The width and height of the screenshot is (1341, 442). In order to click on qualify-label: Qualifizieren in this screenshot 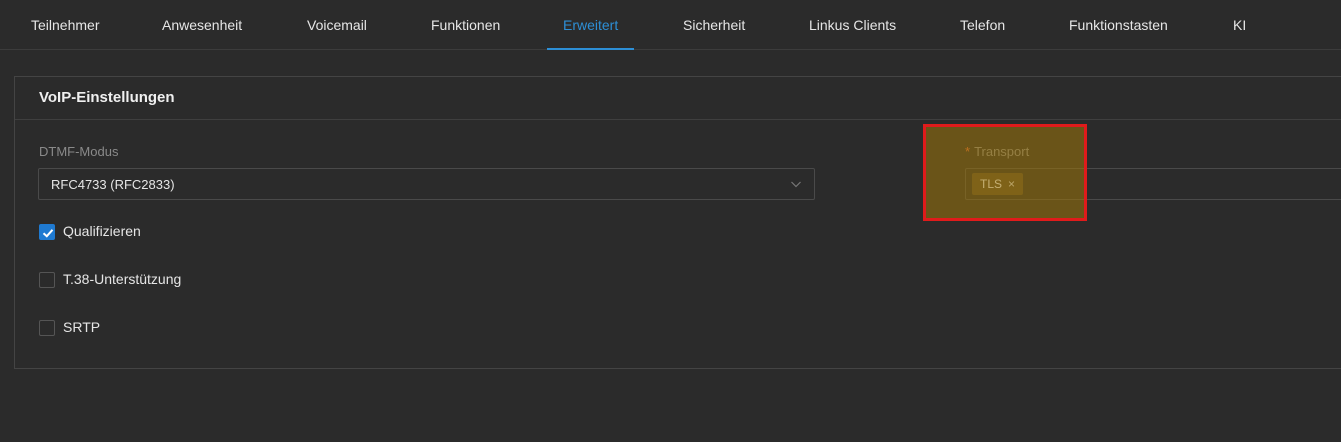, I will do `click(102, 231)`.